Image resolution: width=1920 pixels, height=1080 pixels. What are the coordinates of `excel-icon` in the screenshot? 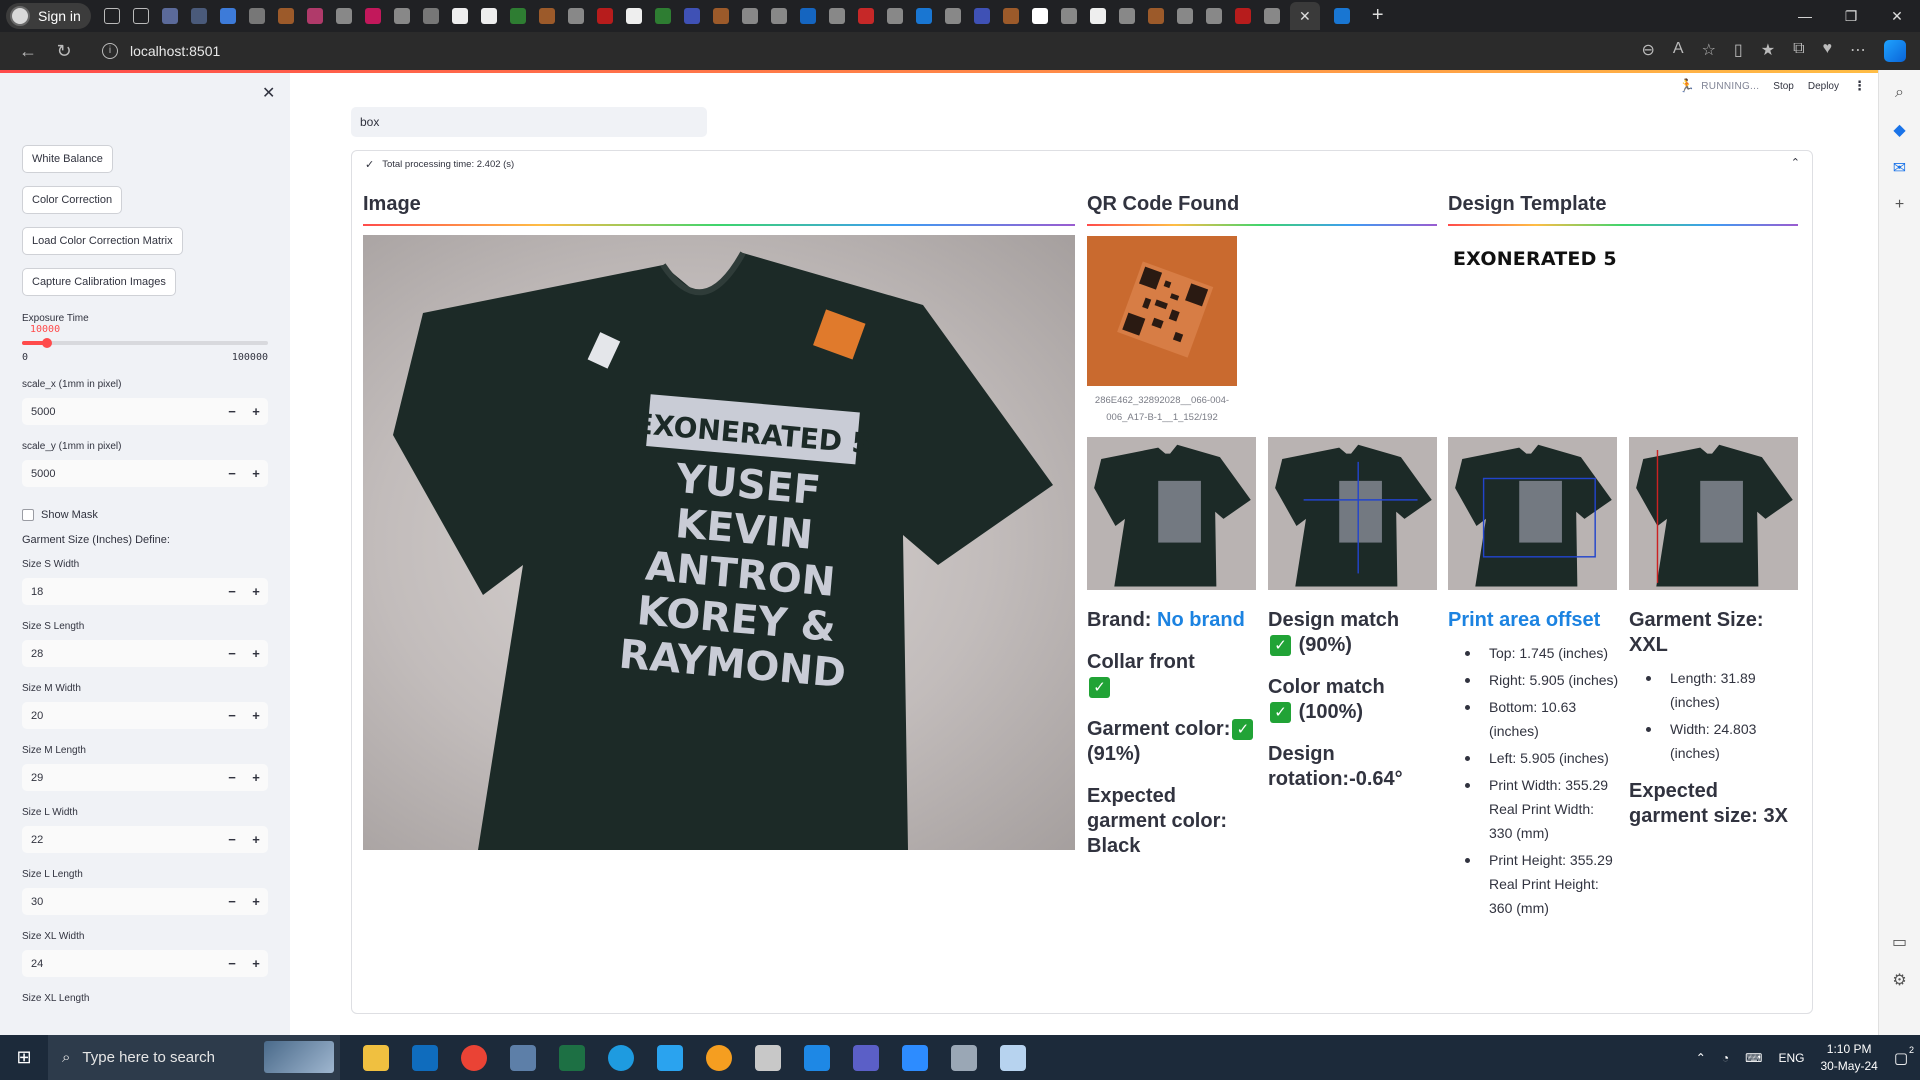 It's located at (572, 1057).